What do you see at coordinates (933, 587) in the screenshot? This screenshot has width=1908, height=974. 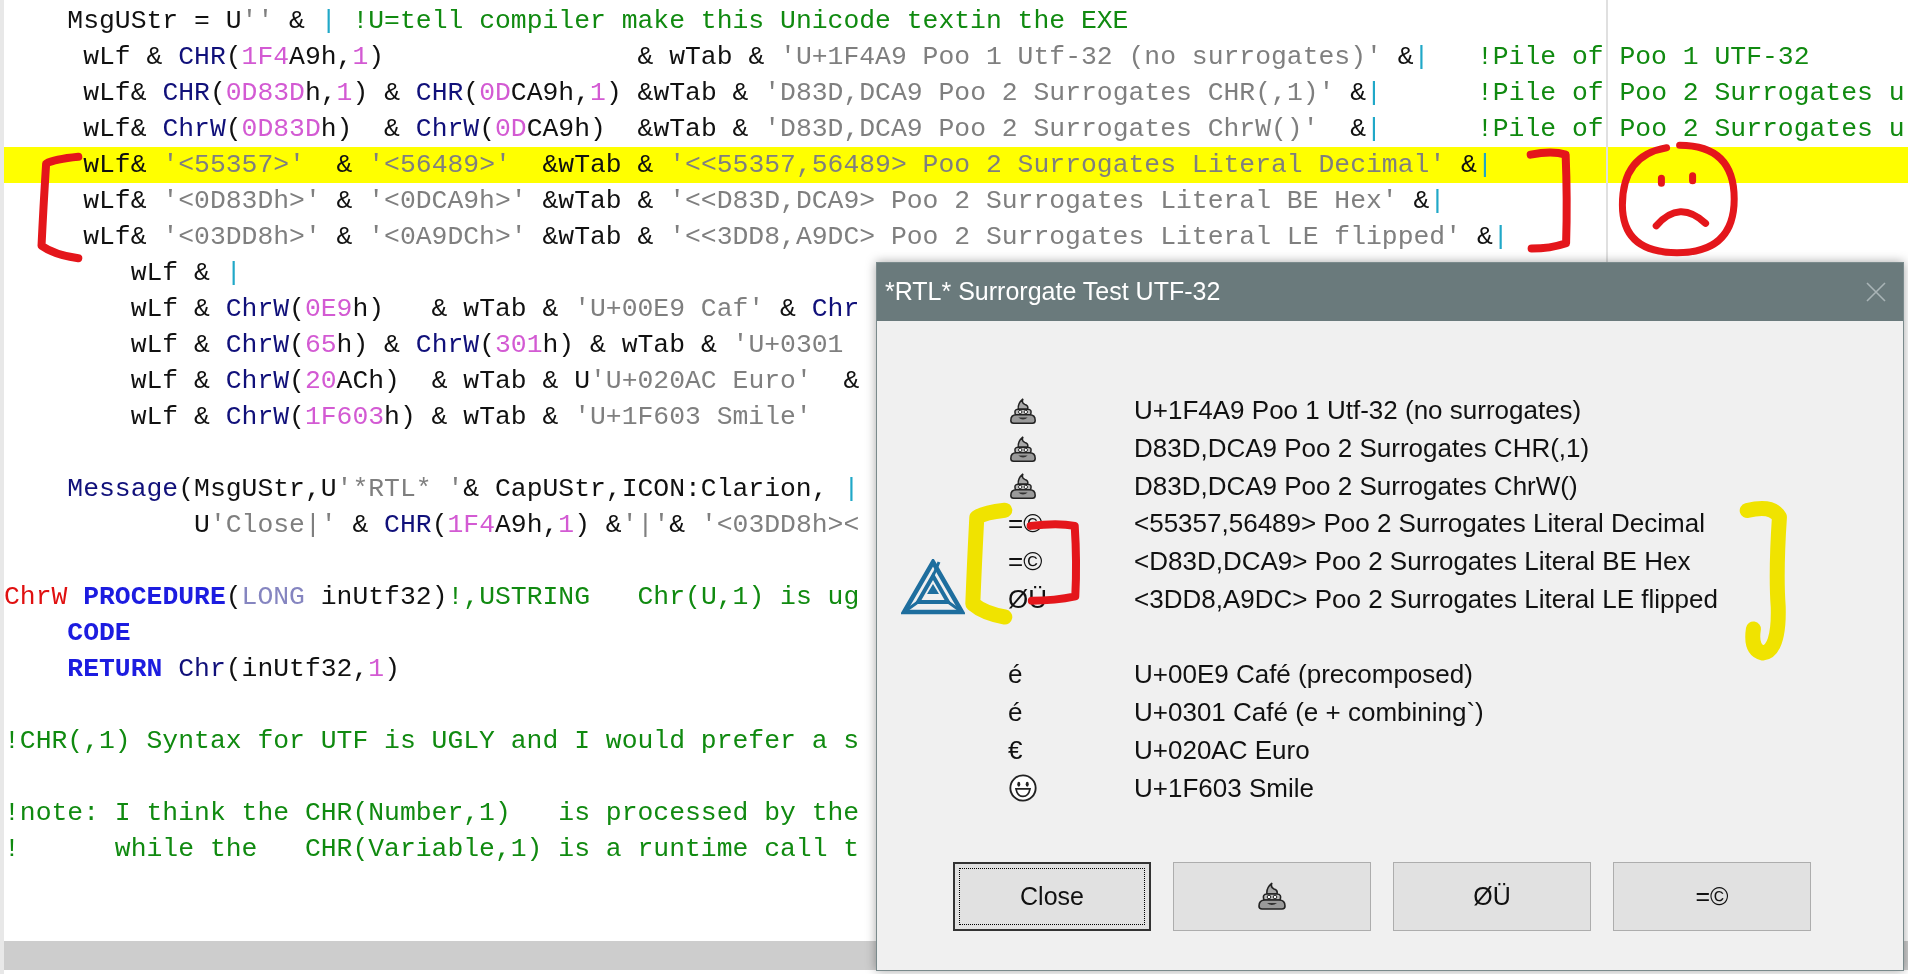 I see `logo-icon` at bounding box center [933, 587].